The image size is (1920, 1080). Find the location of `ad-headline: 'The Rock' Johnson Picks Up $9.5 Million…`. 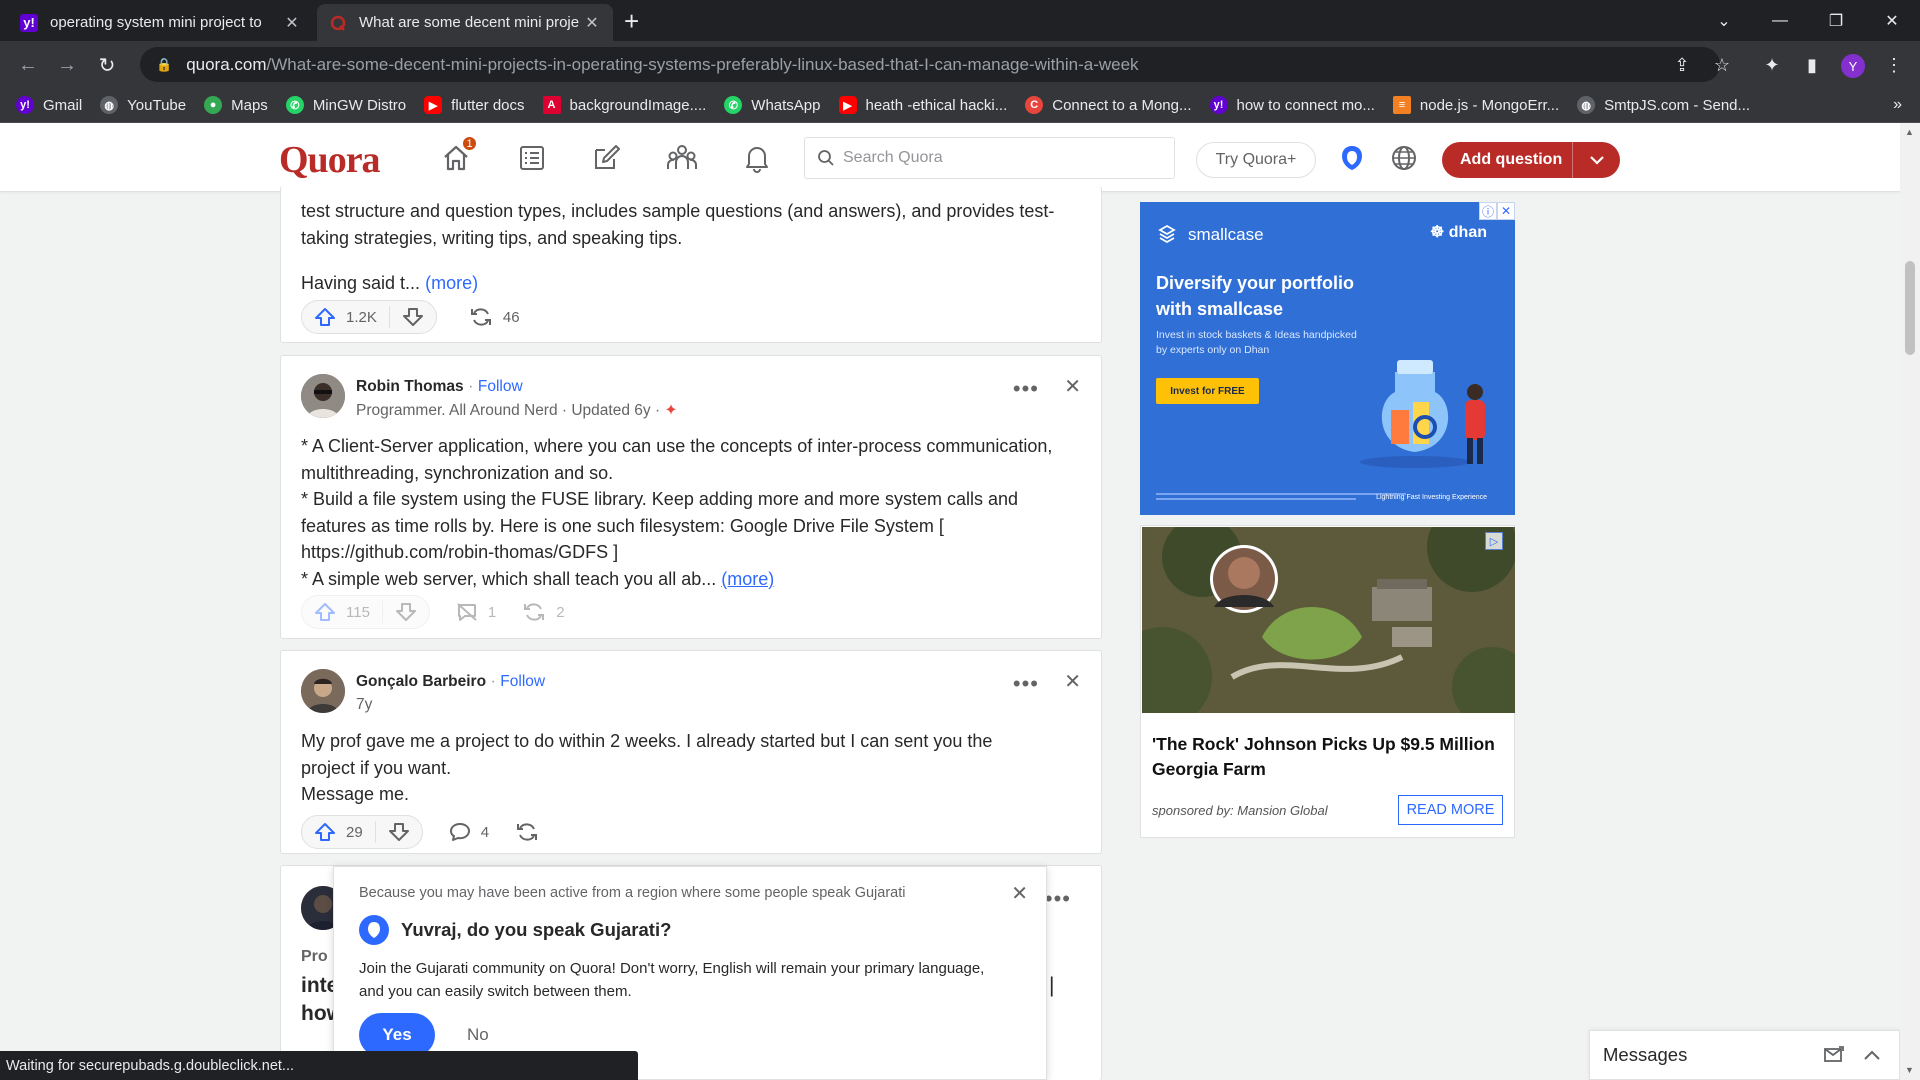

ad-headline: 'The Rock' Johnson Picks Up $9.5 Million… is located at coordinates (1327, 757).